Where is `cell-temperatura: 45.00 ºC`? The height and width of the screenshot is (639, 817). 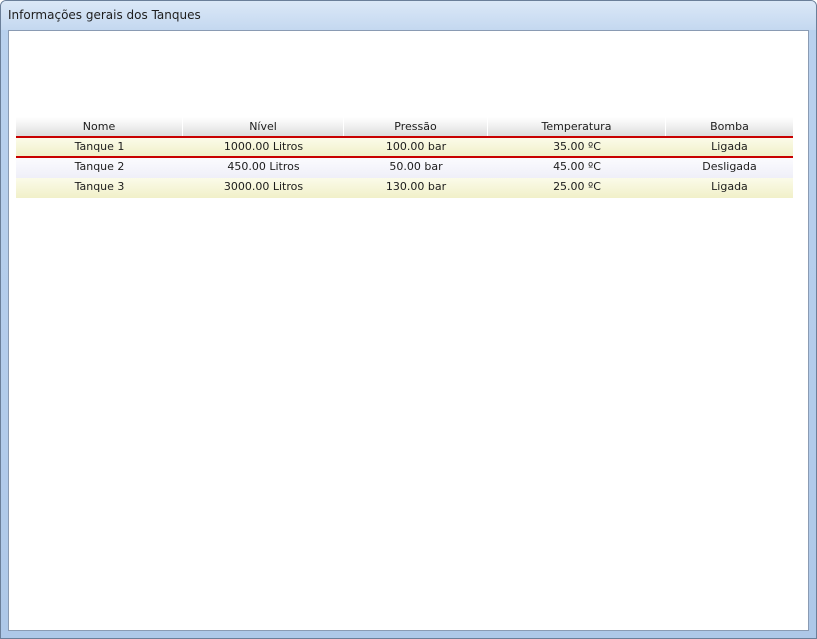 cell-temperatura: 45.00 ºC is located at coordinates (577, 166).